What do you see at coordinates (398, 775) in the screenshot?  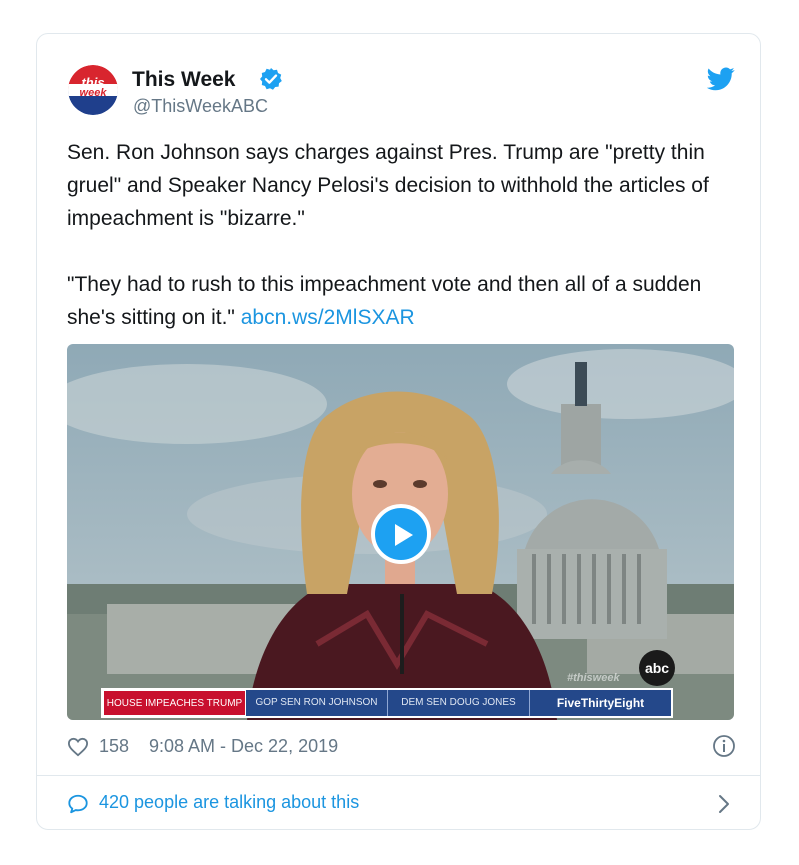 I see `divider` at bounding box center [398, 775].